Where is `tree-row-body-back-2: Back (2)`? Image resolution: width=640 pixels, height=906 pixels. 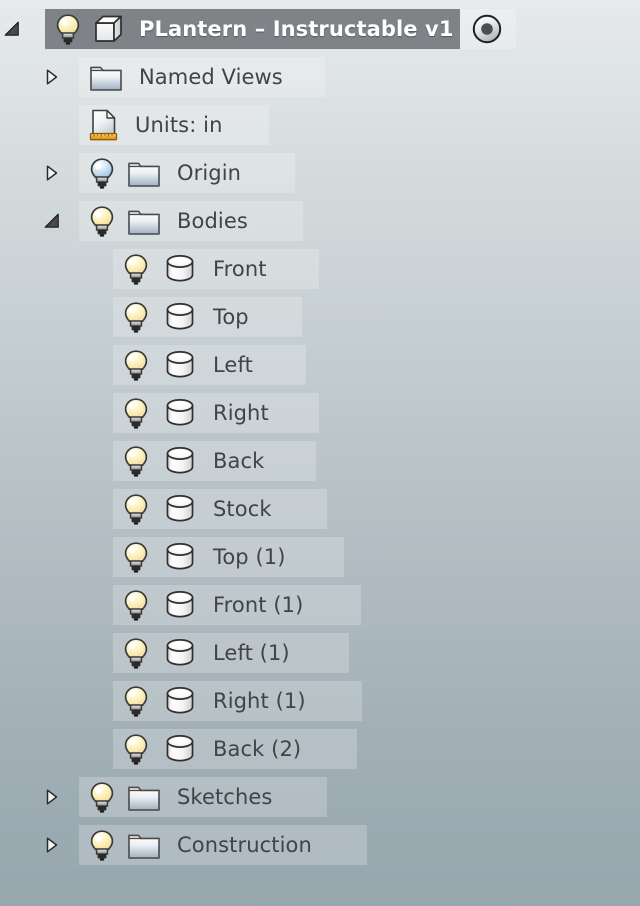 tree-row-body-back-2: Back (2) is located at coordinates (178, 749).